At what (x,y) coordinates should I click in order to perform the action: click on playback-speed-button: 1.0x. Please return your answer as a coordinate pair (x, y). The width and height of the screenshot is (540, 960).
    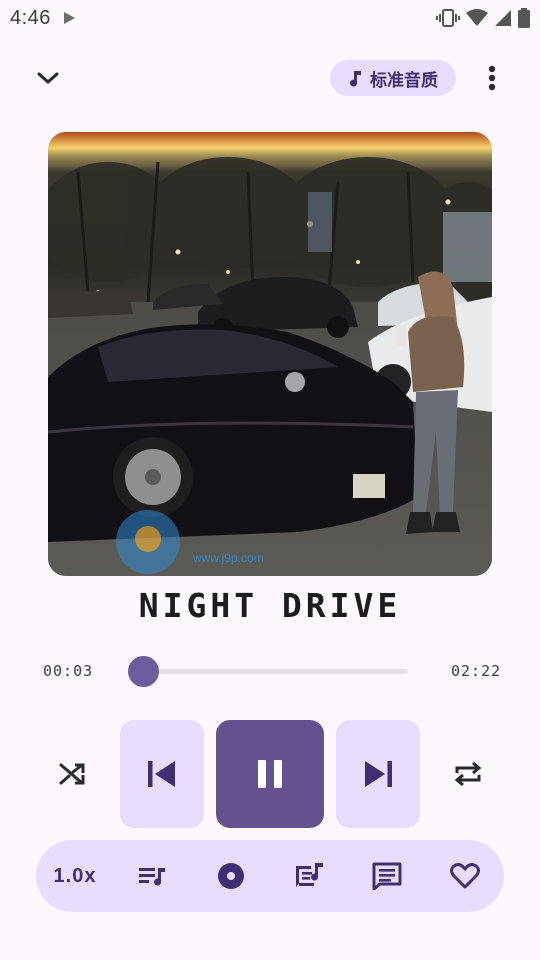
    Looking at the image, I should click on (75, 876).